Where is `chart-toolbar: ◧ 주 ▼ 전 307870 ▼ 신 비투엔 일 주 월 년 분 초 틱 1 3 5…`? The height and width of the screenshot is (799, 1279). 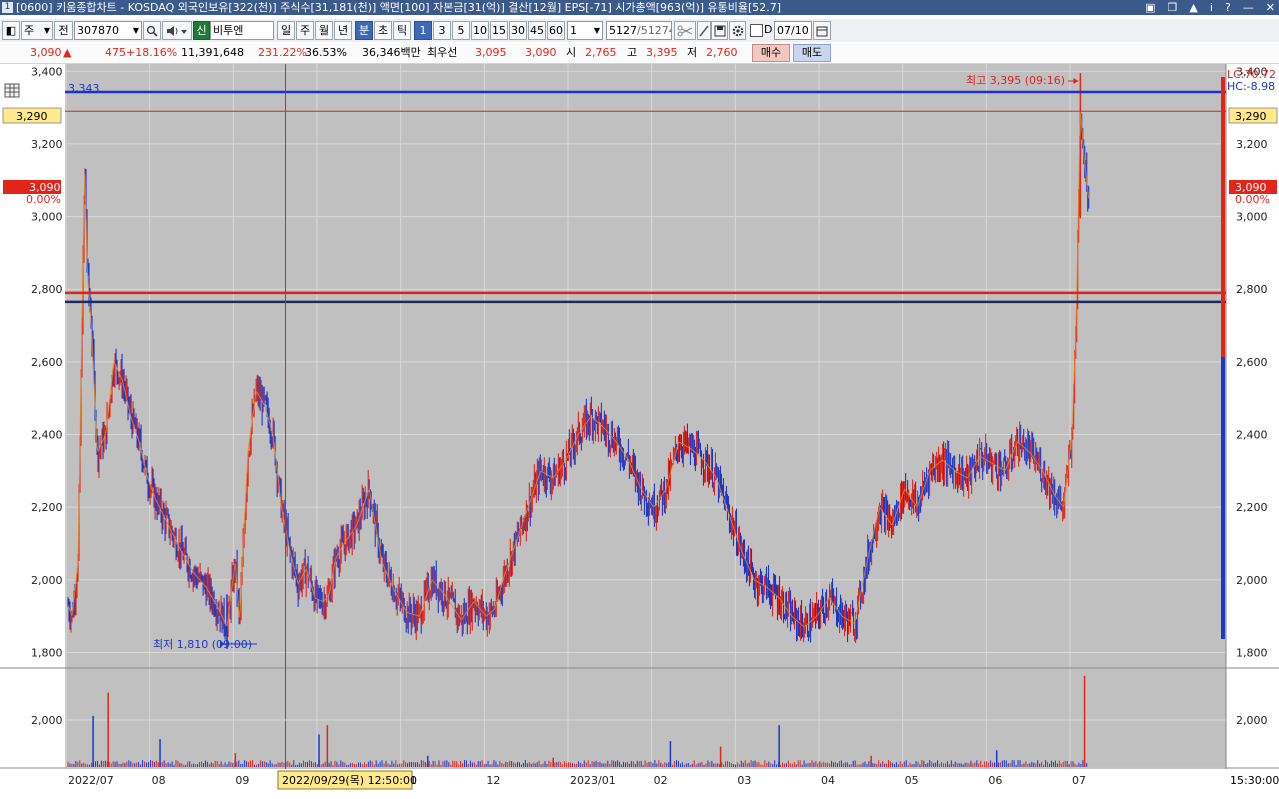
chart-toolbar: ◧ 주 ▼ 전 307870 ▼ 신 비투엔 일 주 월 년 분 초 틱 1 3 5… is located at coordinates (639, 30).